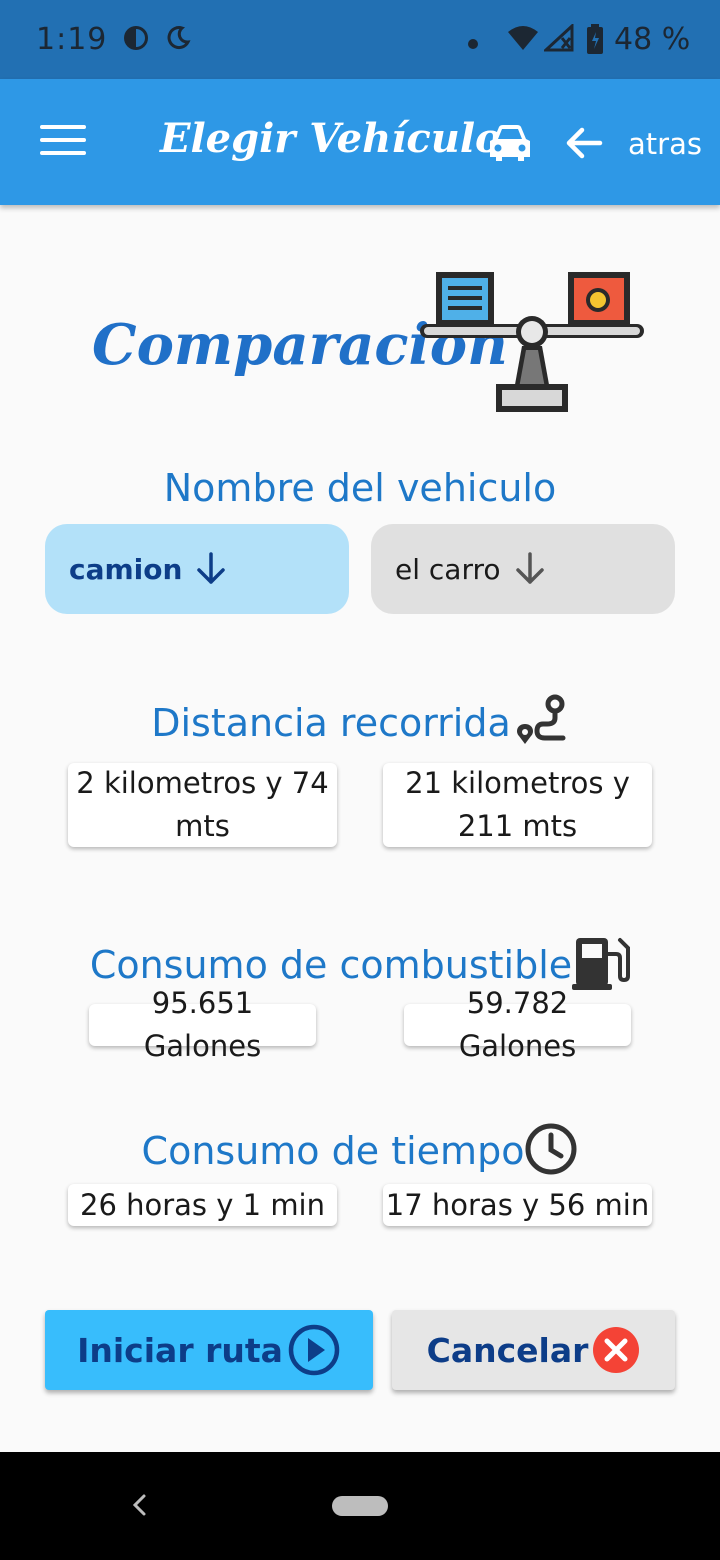  Describe the element at coordinates (63, 142) in the screenshot. I see `menu-icon` at that location.